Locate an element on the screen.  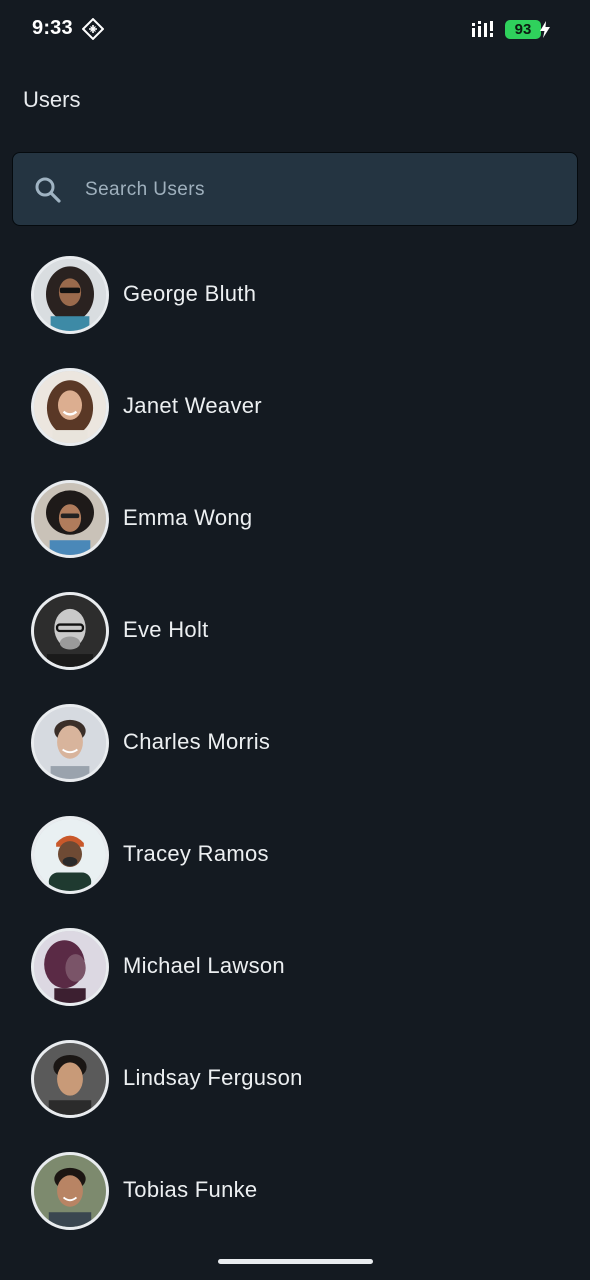
user-name: Janet Weaver is located at coordinates (192, 405).